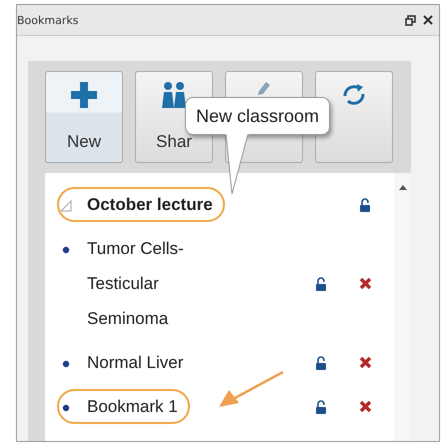  I want to click on bookmark-label: Bookmark 1, so click(132, 406).